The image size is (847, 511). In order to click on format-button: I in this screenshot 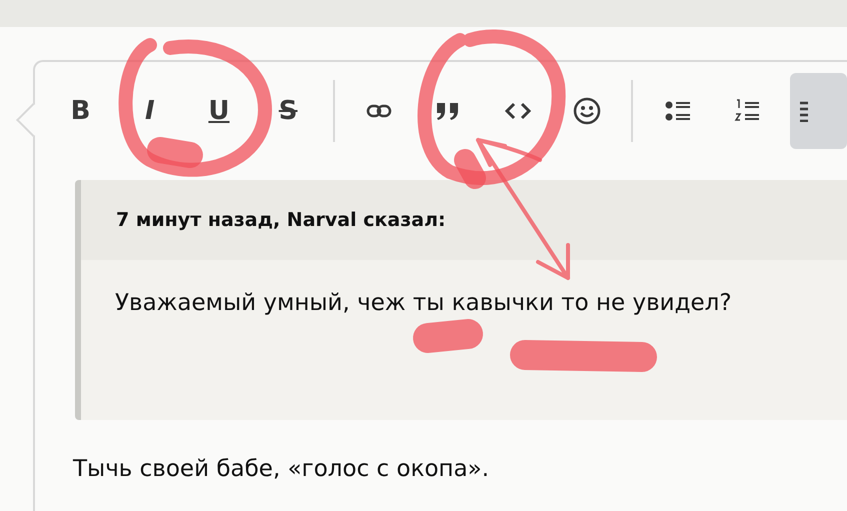, I will do `click(149, 111)`.